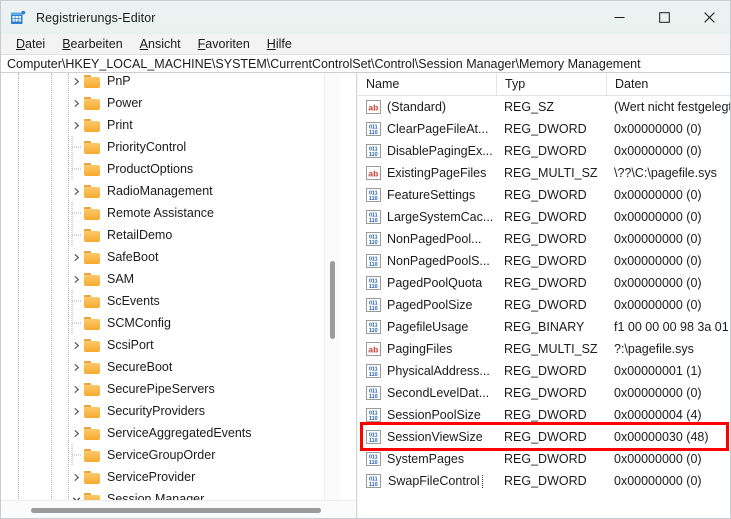 Image resolution: width=731 pixels, height=519 pixels. I want to click on tree-item-productoptions: ProductOptions, so click(171, 169).